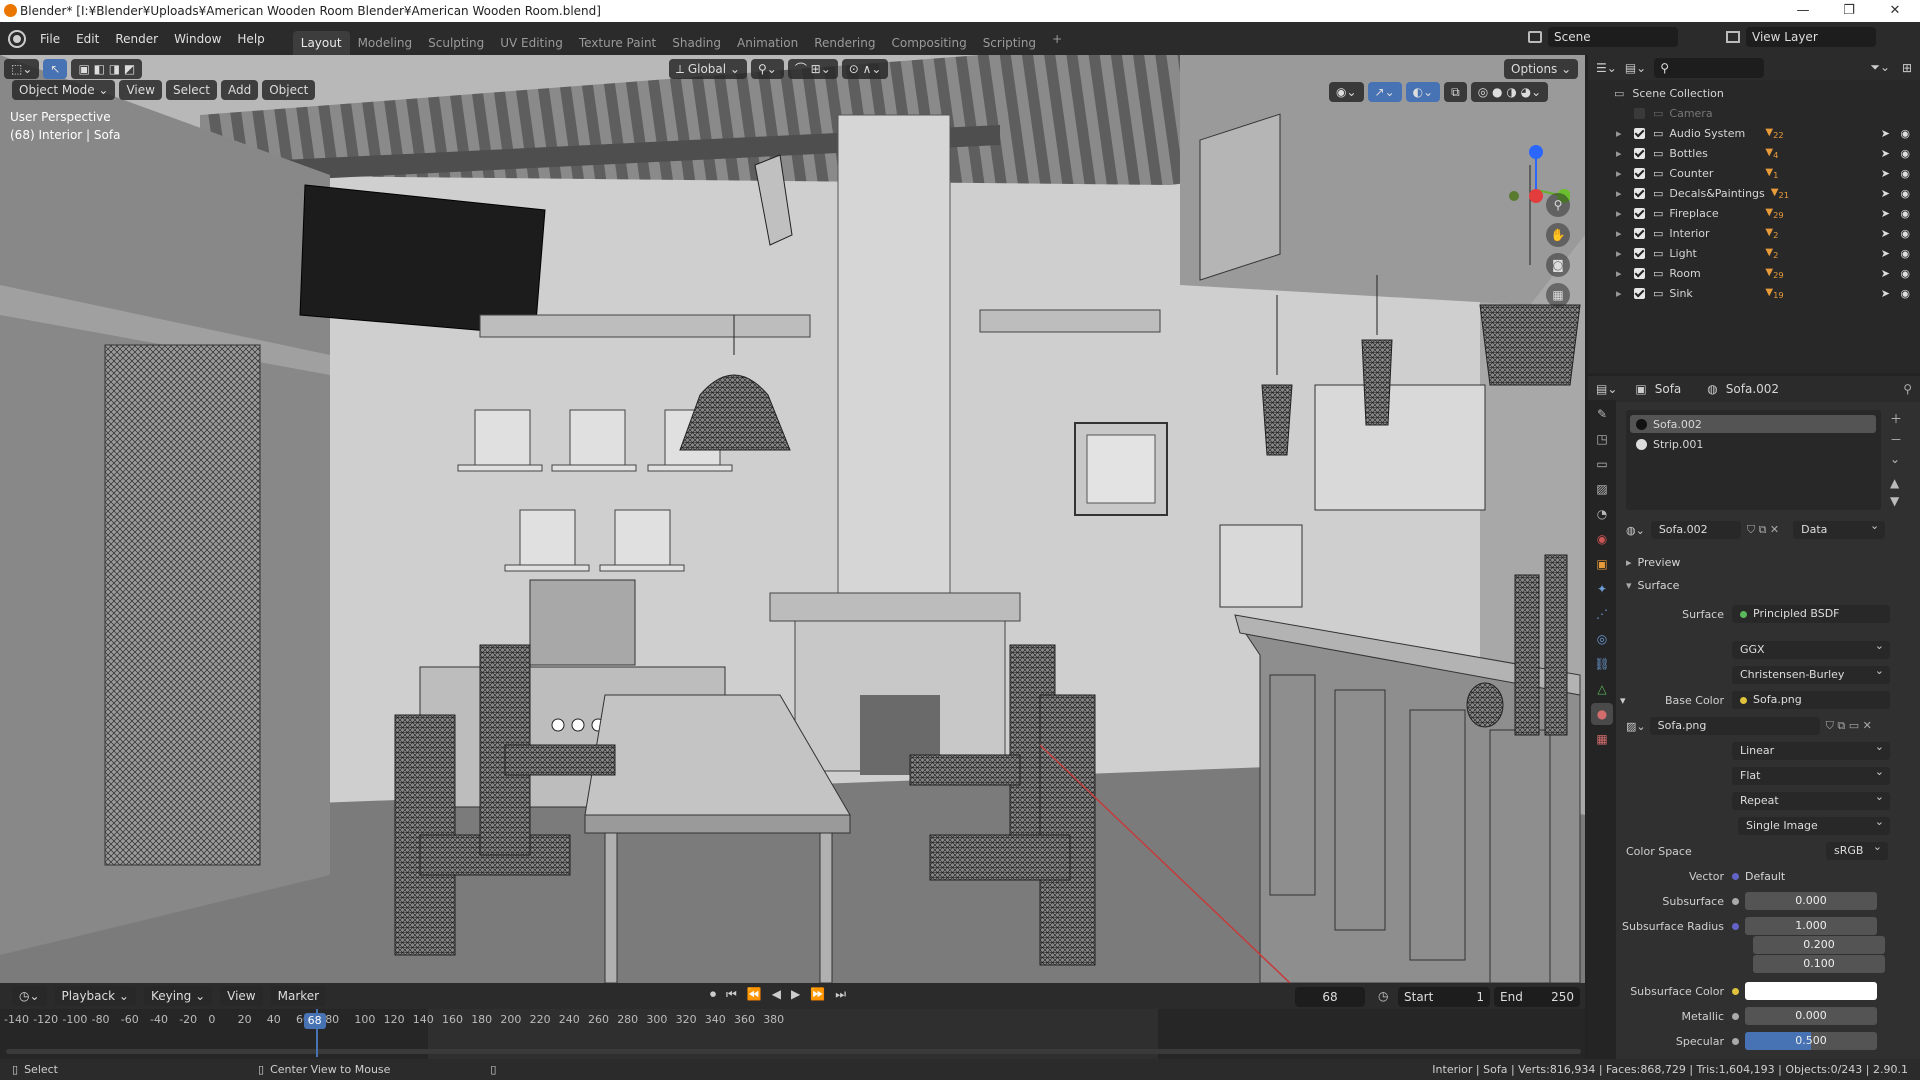 Image resolution: width=1920 pixels, height=1080 pixels. Describe the element at coordinates (1754, 153) in the screenshot. I see `outliner-item: ▸ ▭ Bottles ▼4 ➤ ◉` at that location.